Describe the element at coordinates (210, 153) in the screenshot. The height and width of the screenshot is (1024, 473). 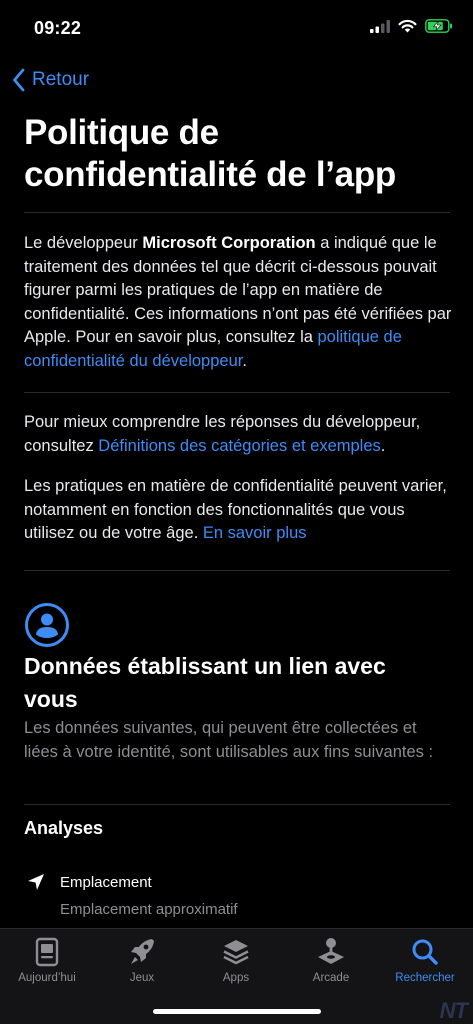
I see `page-title: Politique de confidentialité de l’app` at that location.